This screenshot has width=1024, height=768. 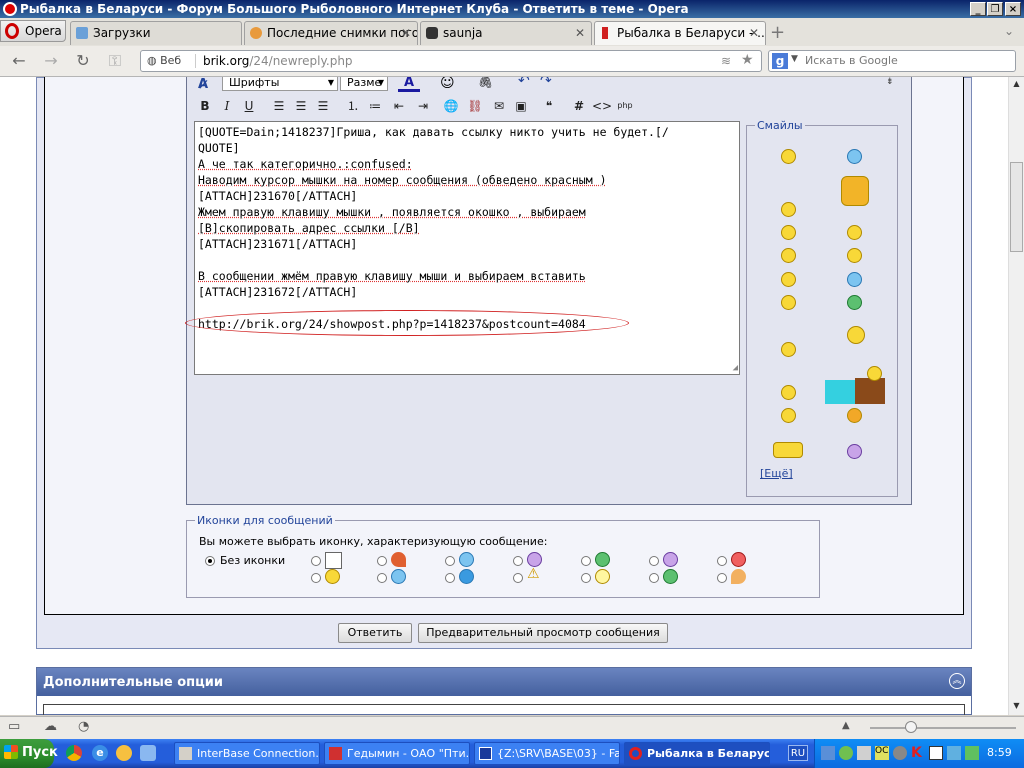 What do you see at coordinates (280, 84) in the screenshot?
I see `font-select: Шрифты ▼` at bounding box center [280, 84].